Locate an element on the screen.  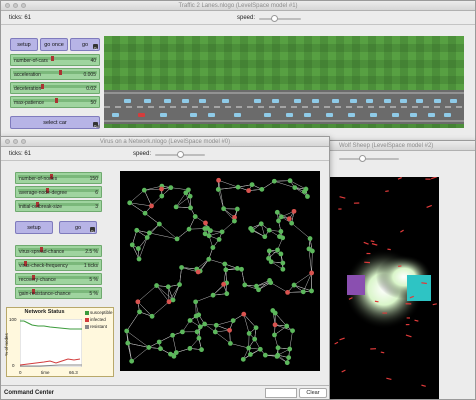
slider-initial-outbreak-size: initial-outbreak-size 3 is located at coordinates (58, 206).